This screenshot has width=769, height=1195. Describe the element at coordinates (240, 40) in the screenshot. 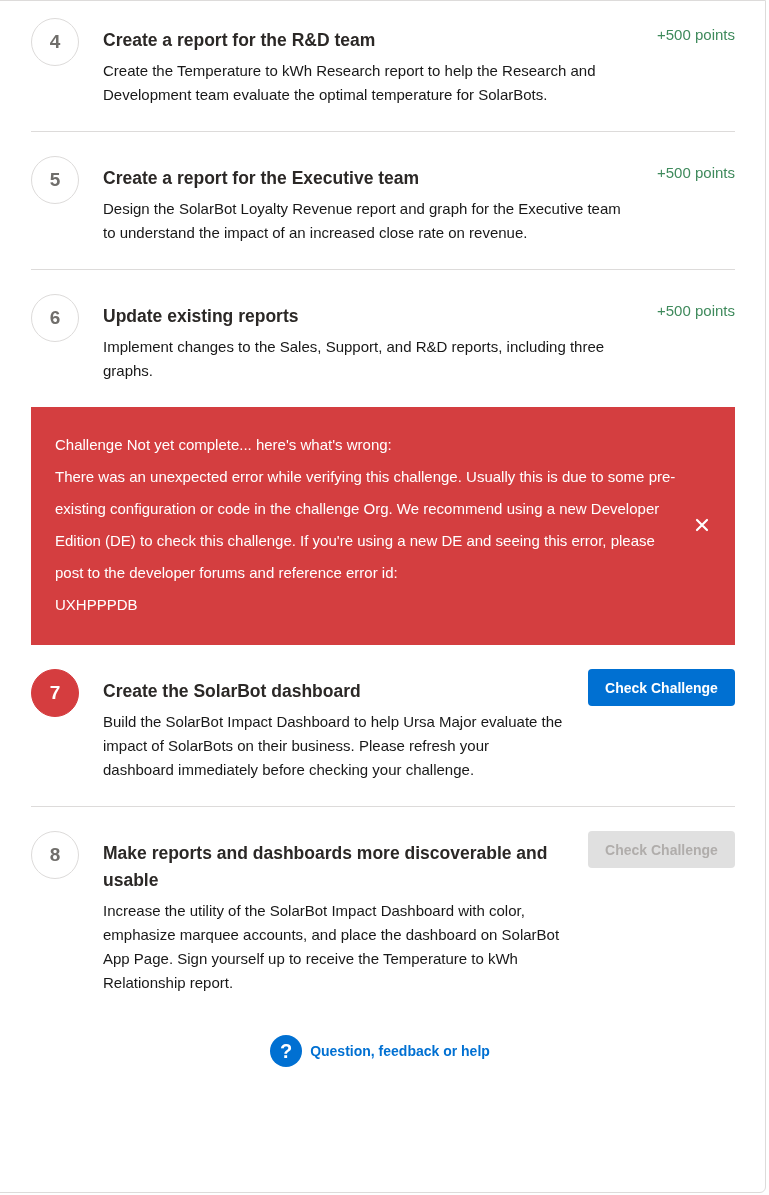

I see `step-title: Create a report for the R&D team` at that location.